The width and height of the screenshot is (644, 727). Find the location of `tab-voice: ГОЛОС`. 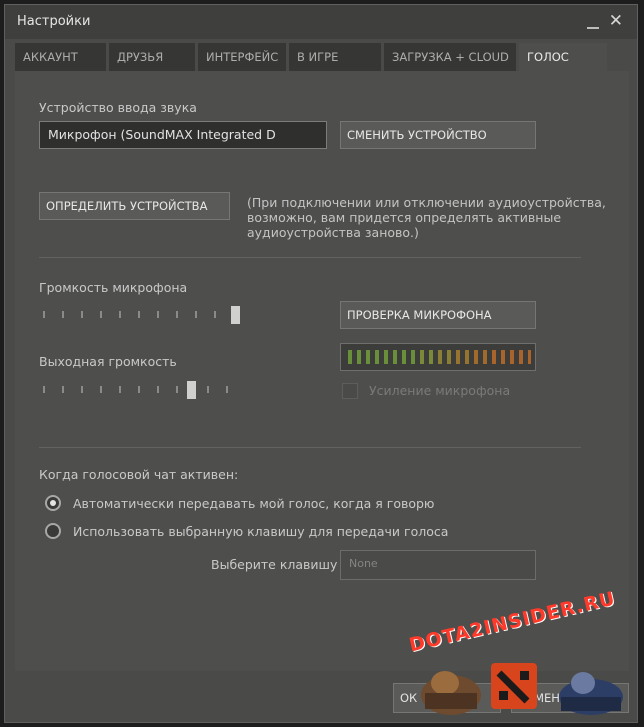

tab-voice: ГОЛОС is located at coordinates (563, 57).